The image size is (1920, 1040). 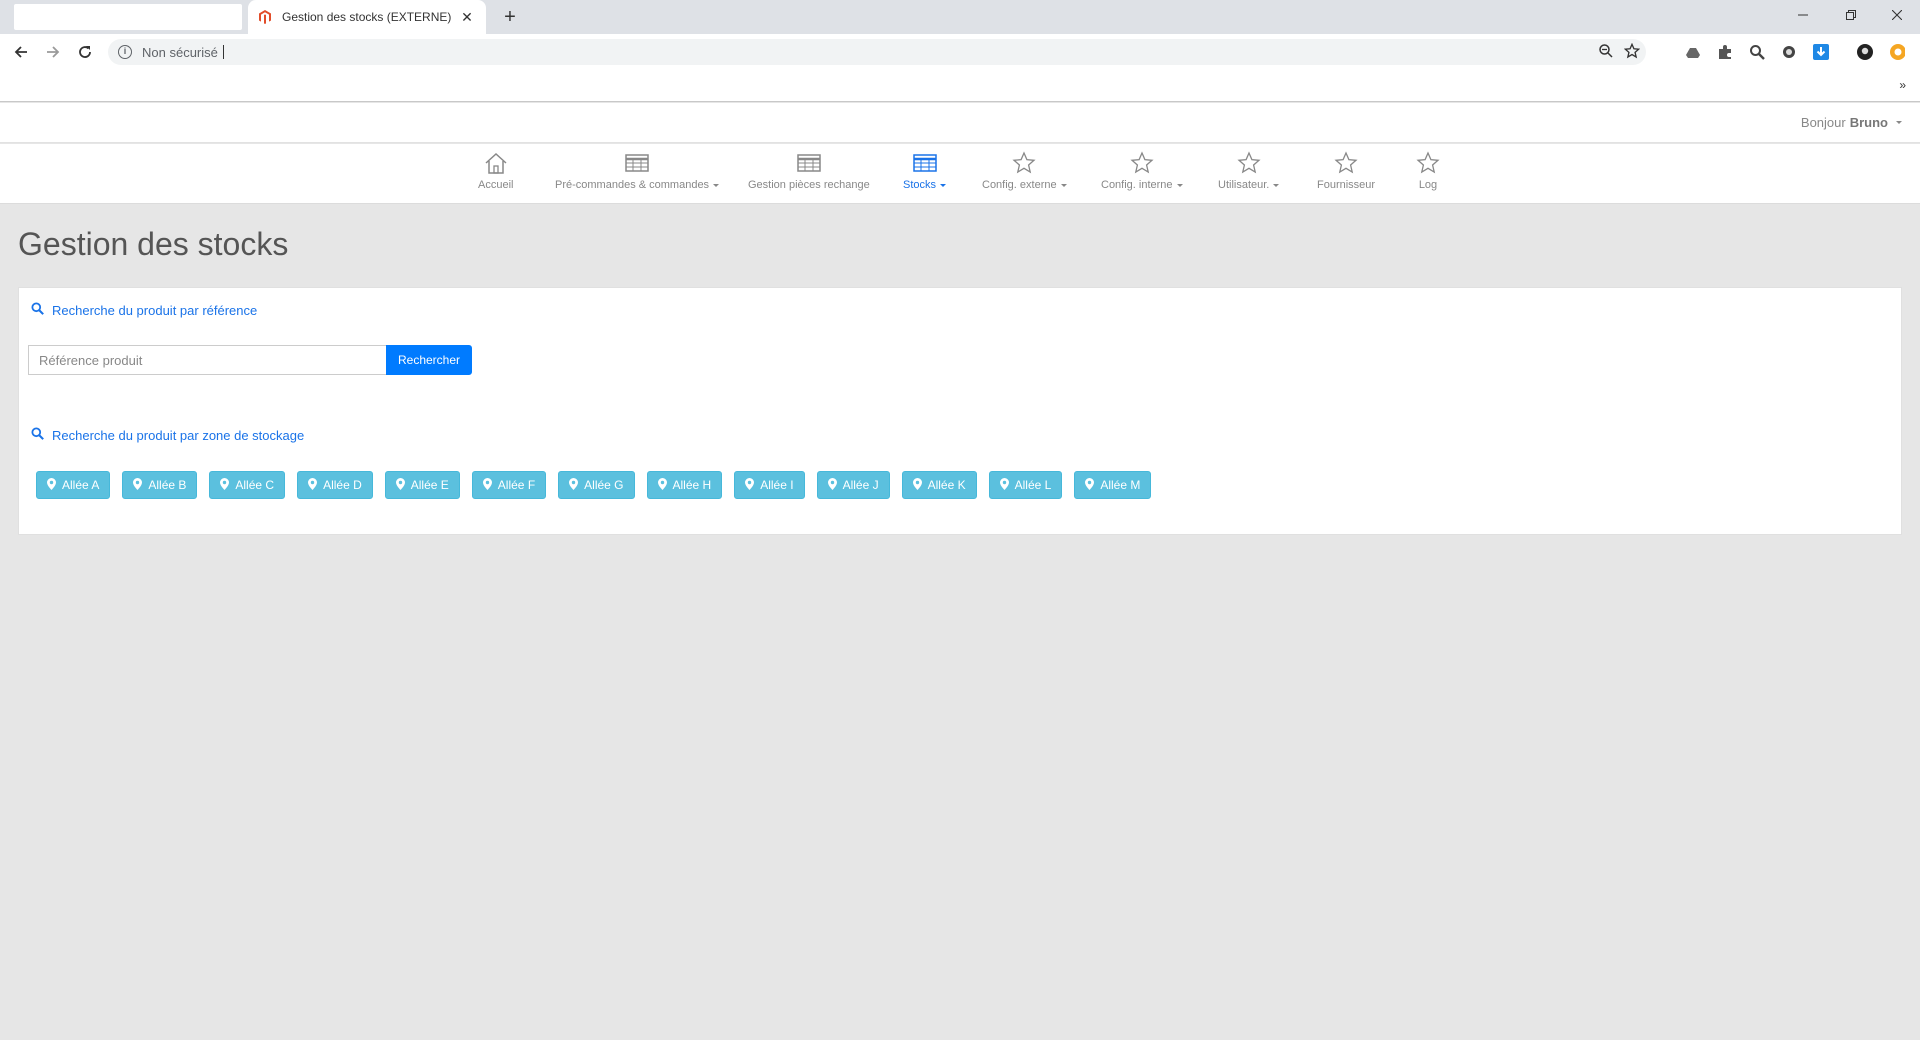 I want to click on aisle-label: Allée K, so click(x=946, y=485).